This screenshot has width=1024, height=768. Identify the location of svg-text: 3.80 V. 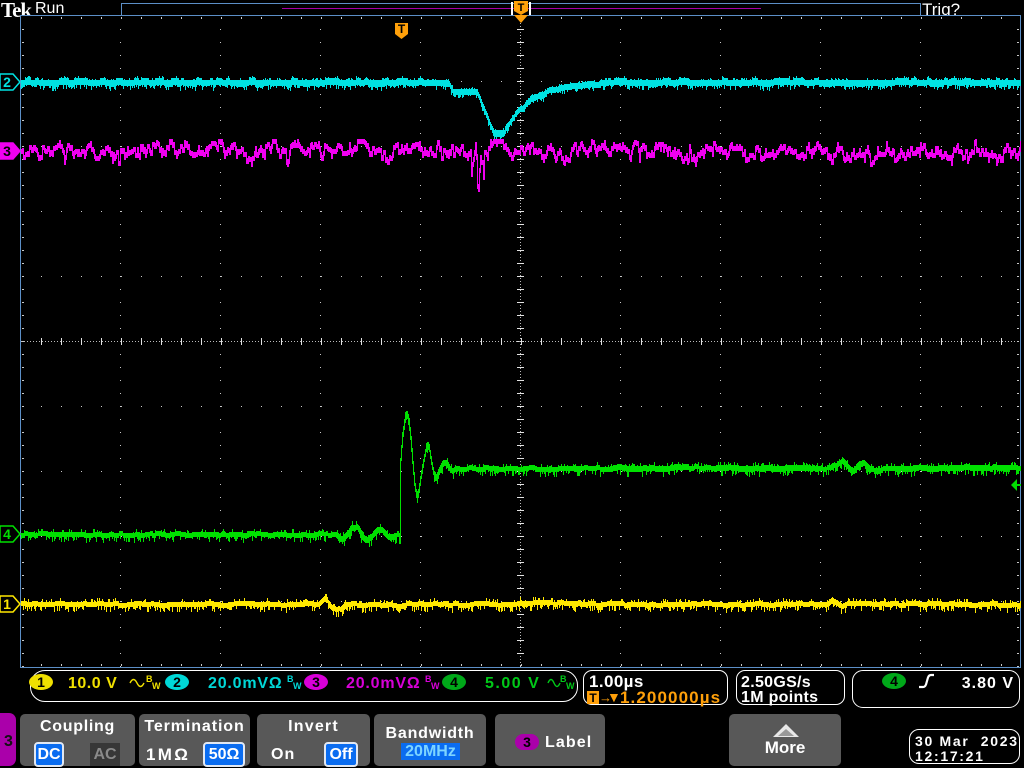
(988, 683).